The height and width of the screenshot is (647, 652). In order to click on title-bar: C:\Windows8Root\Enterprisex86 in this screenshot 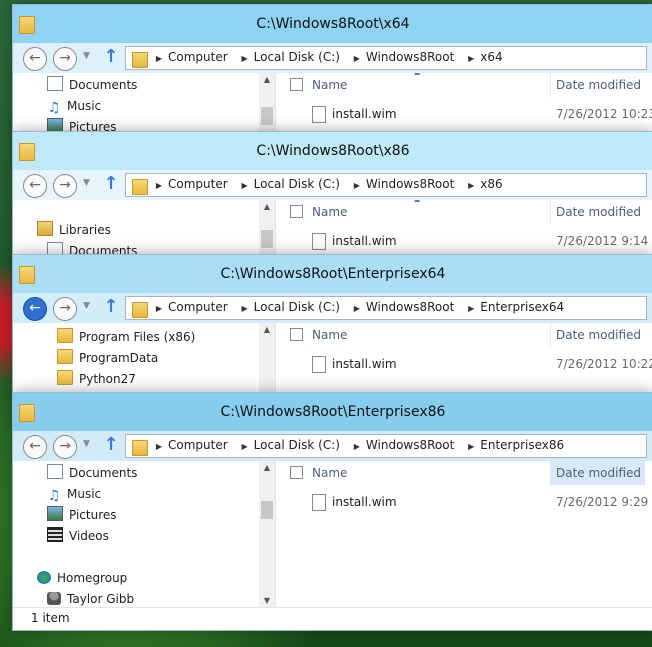, I will do `click(332, 412)`.